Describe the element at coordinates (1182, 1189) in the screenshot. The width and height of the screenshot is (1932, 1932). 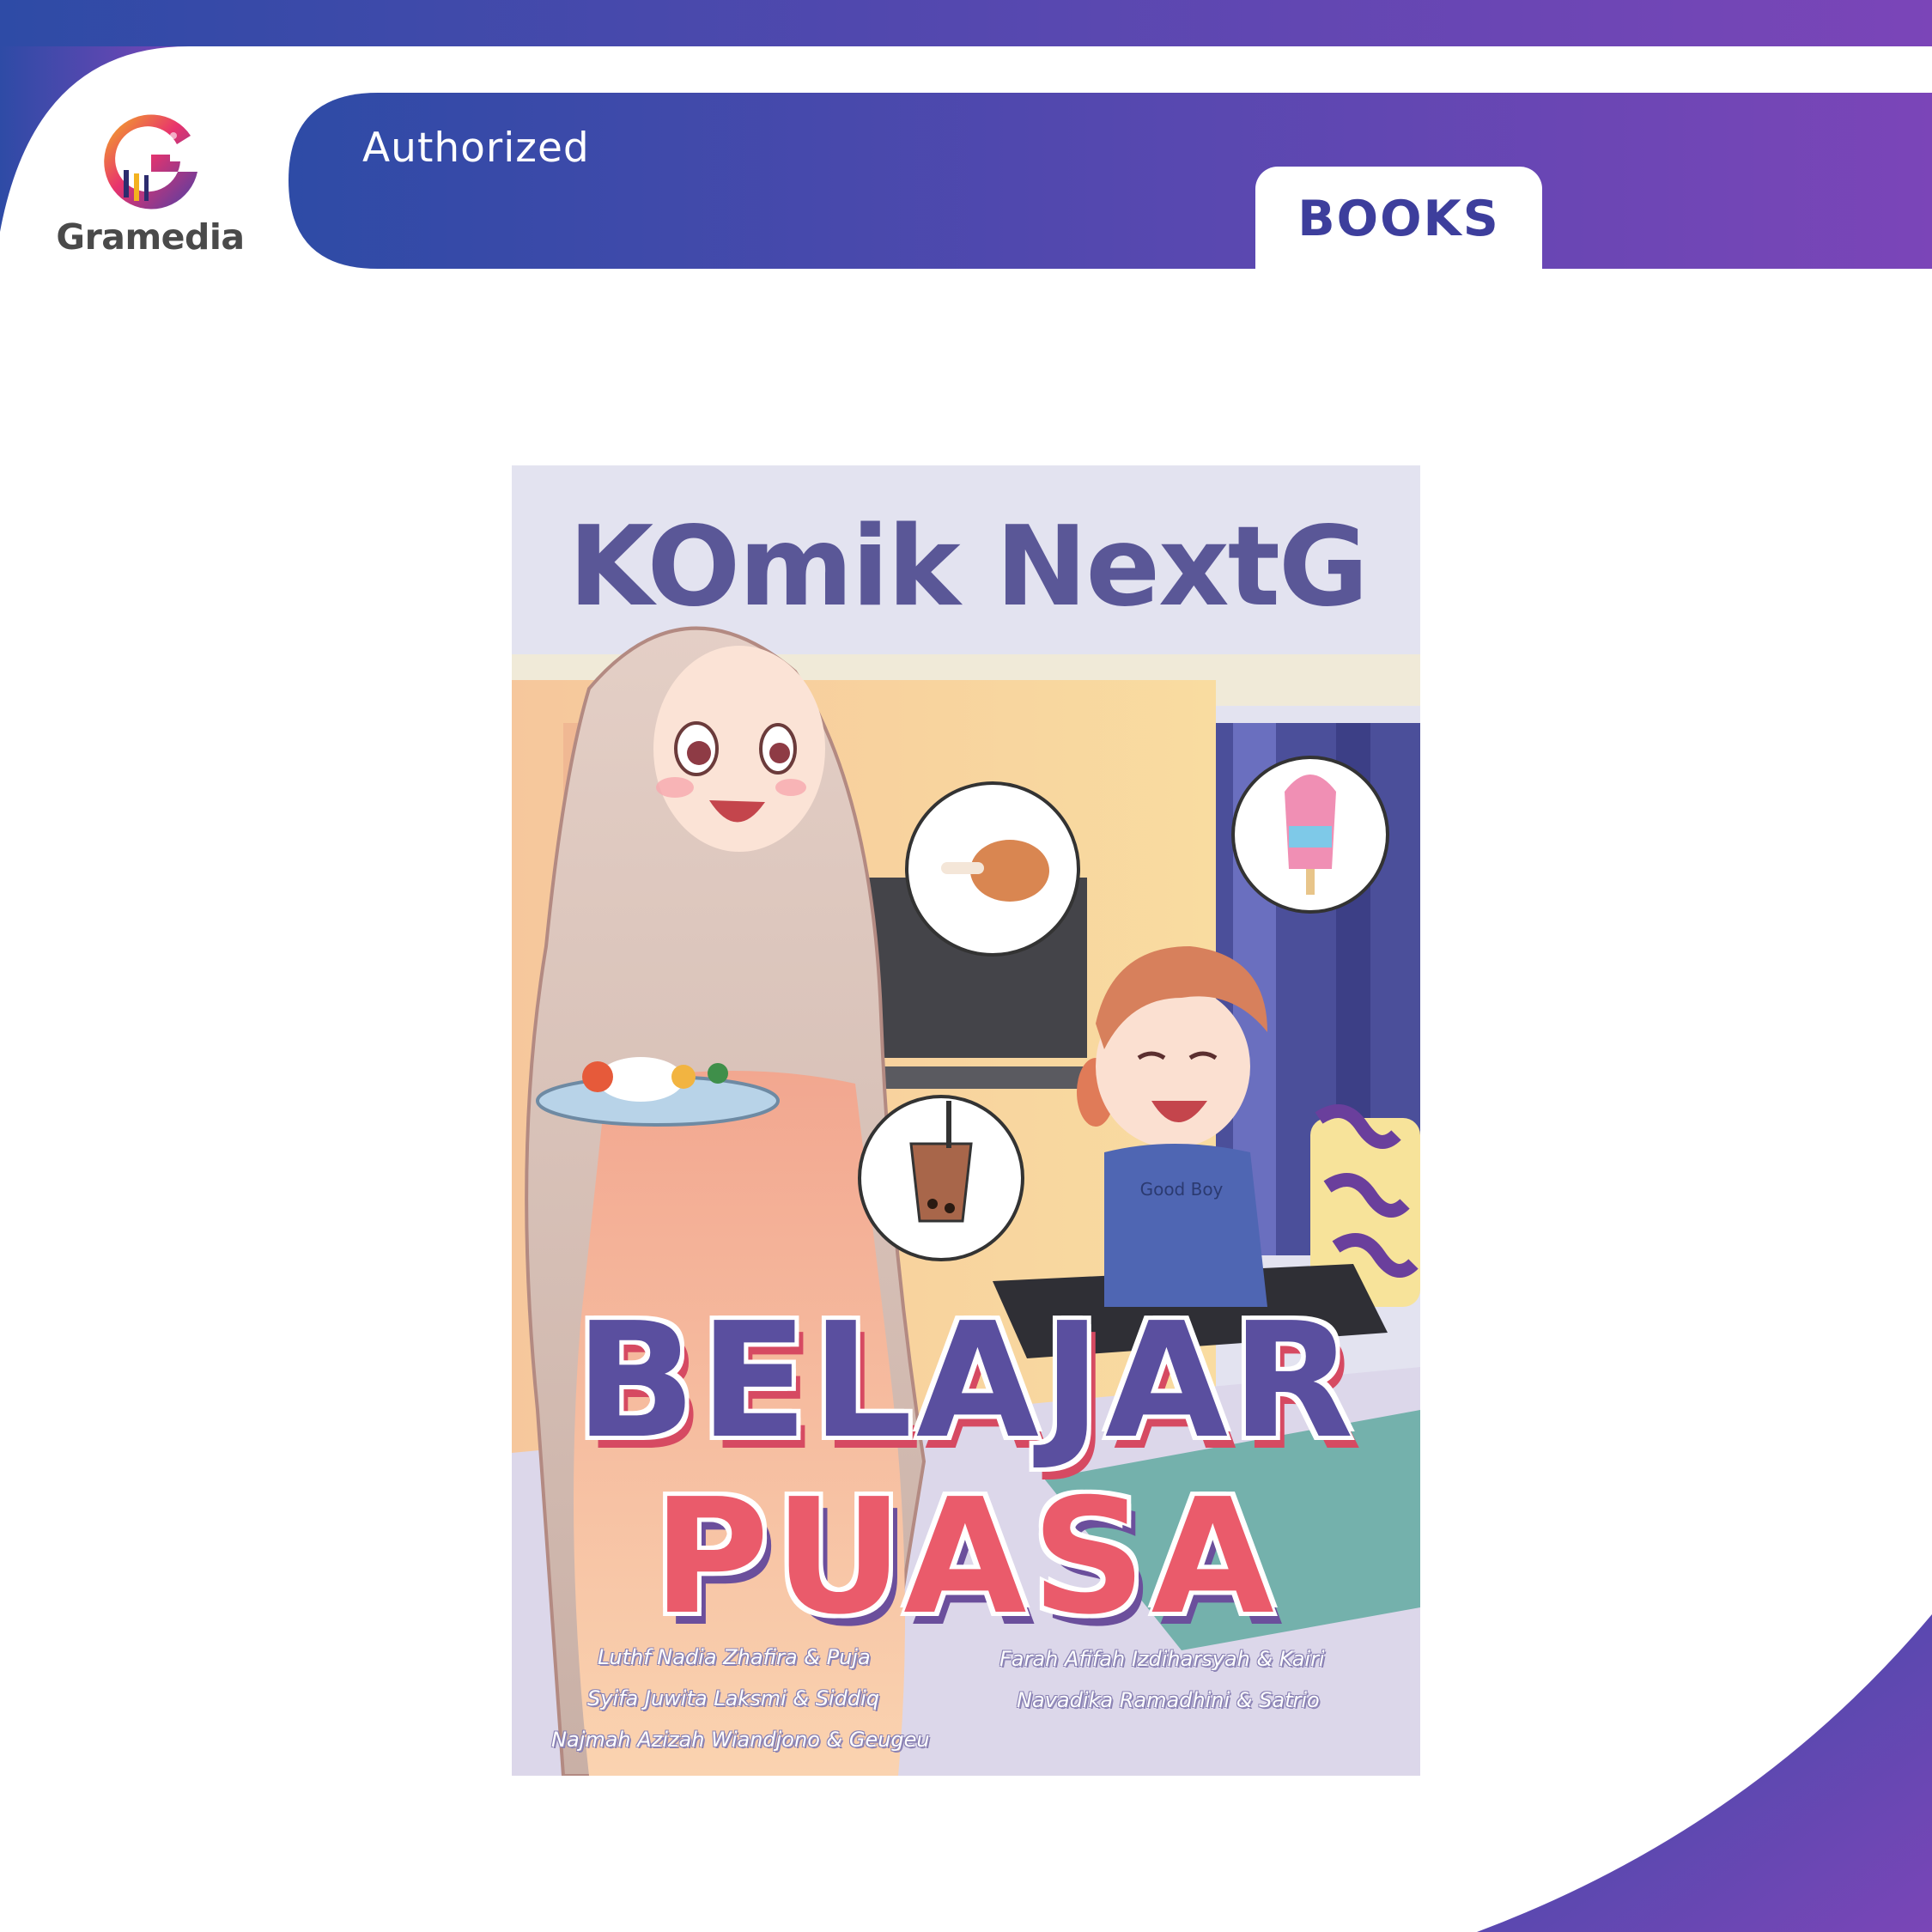
I see `shirt-text: Good Boy` at that location.